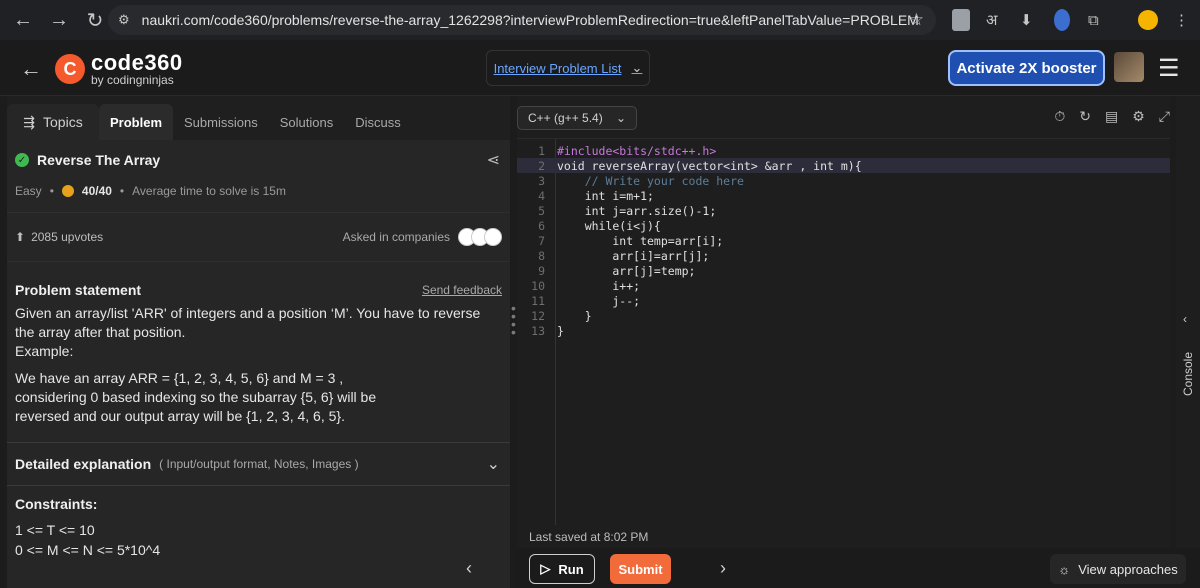 The image size is (1200, 588). Describe the element at coordinates (541, 225) in the screenshot. I see `line-number: 6` at that location.